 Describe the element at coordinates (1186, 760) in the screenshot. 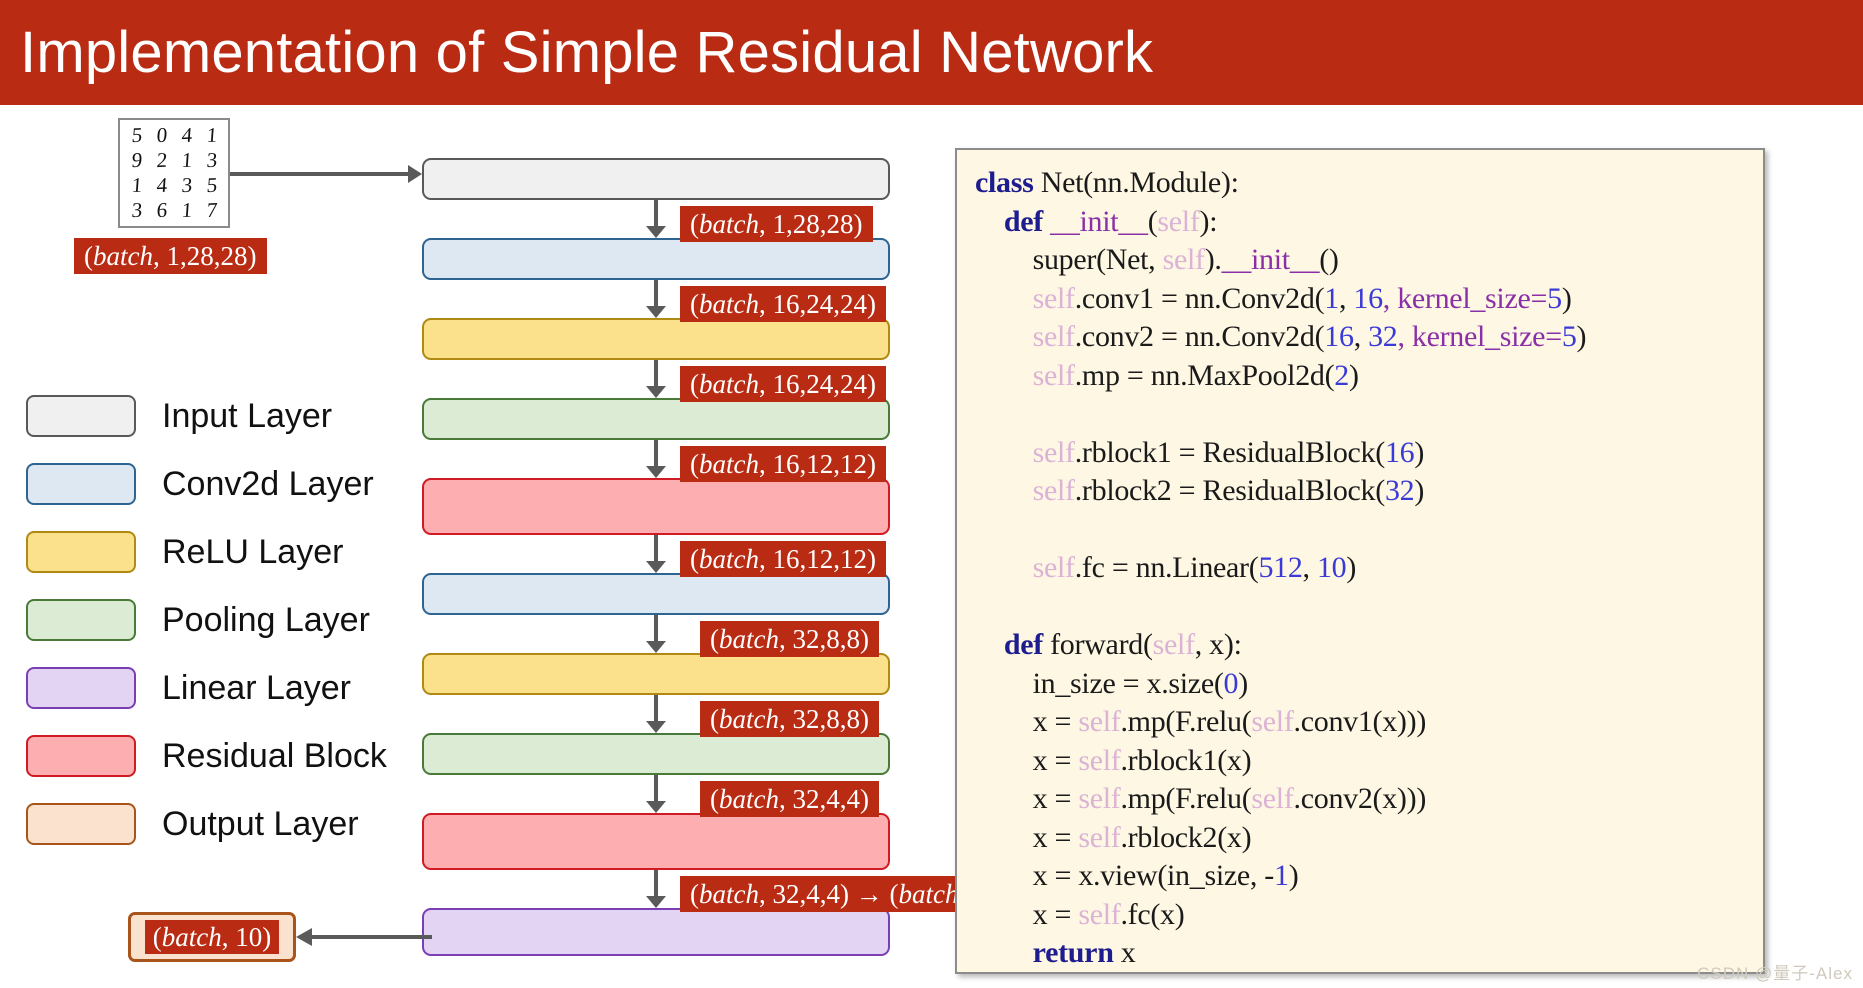

I see `code-token: .rblock1(x)` at that location.